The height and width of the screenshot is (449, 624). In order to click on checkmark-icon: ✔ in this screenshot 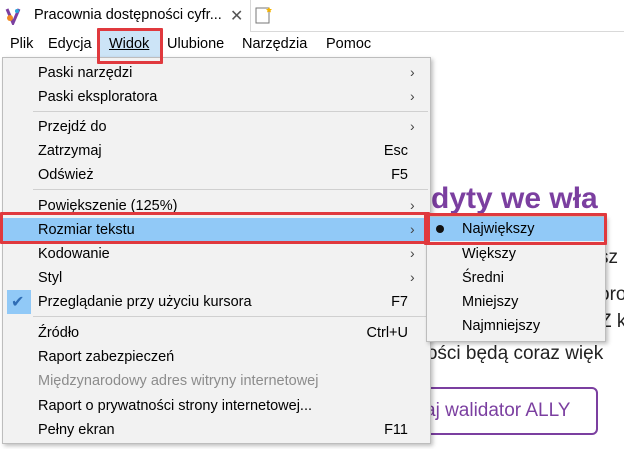, I will do `click(18, 302)`.